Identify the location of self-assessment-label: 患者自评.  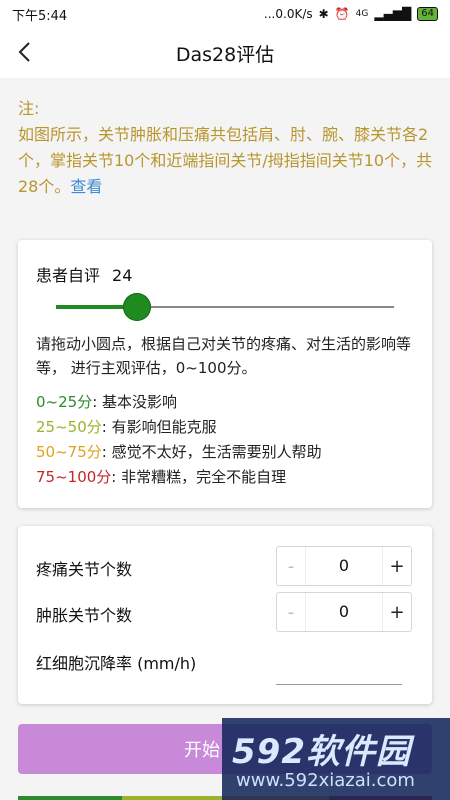
(68, 275).